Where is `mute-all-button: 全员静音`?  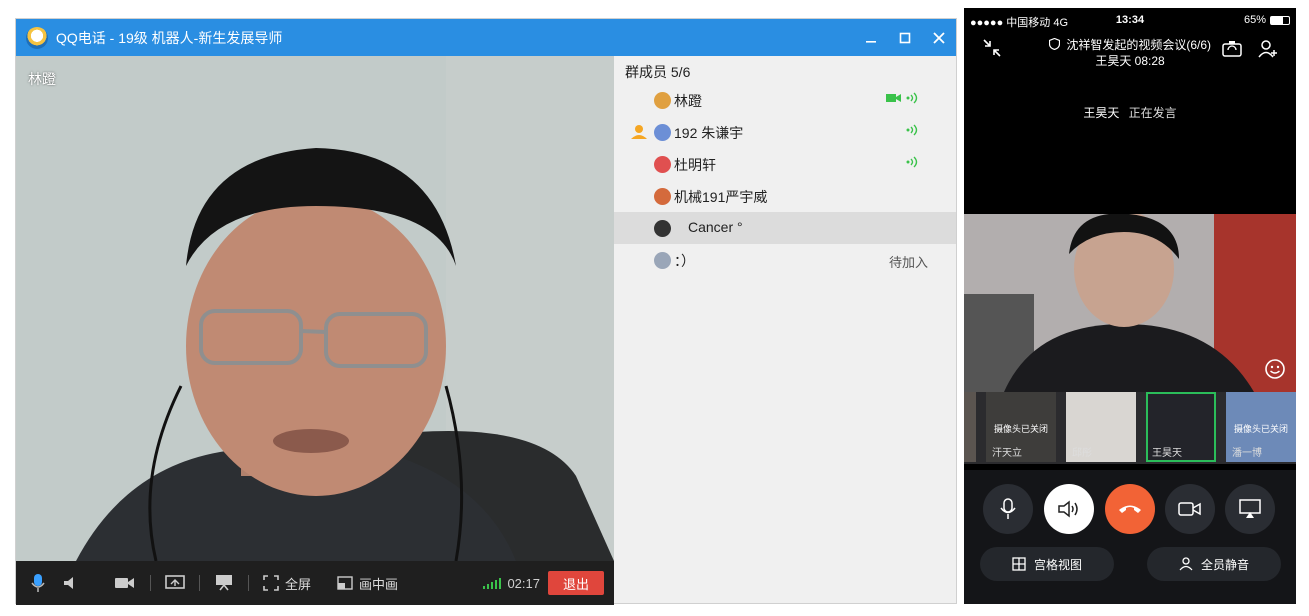
mute-all-button: 全员静音 is located at coordinates (1214, 564).